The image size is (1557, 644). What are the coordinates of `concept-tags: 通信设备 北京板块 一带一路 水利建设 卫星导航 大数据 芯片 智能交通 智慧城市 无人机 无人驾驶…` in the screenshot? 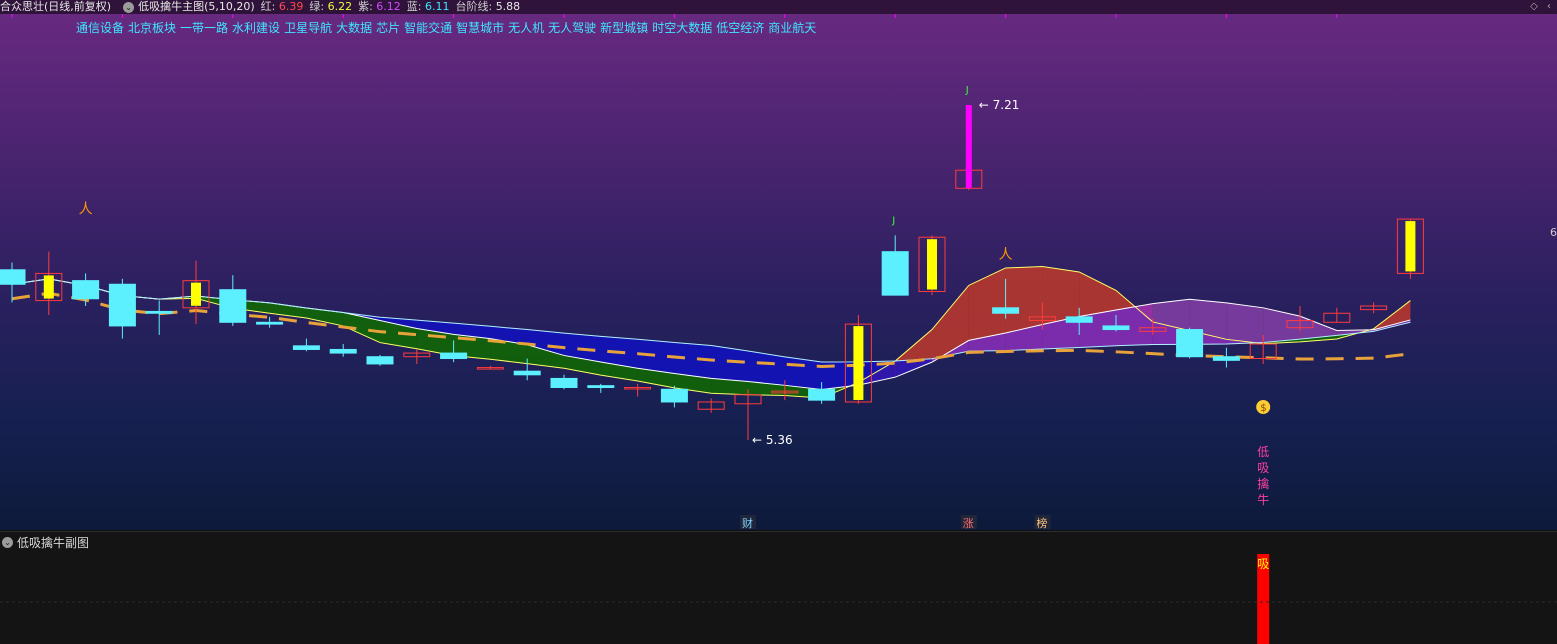 It's located at (448, 27).